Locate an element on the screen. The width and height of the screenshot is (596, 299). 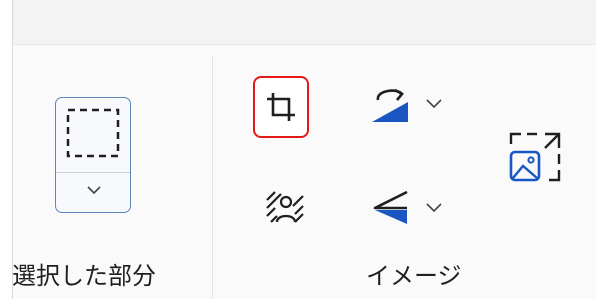
rotate-button is located at coordinates (391, 105).